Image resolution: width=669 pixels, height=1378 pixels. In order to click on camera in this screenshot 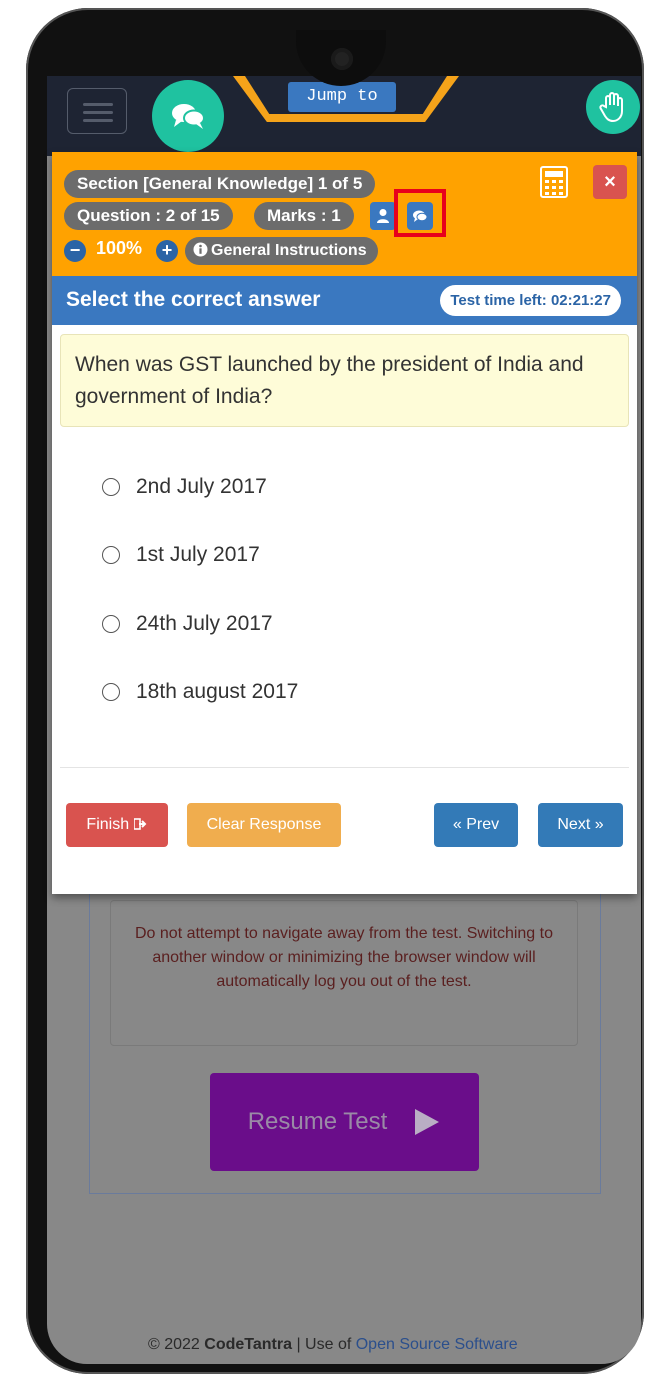, I will do `click(342, 59)`.